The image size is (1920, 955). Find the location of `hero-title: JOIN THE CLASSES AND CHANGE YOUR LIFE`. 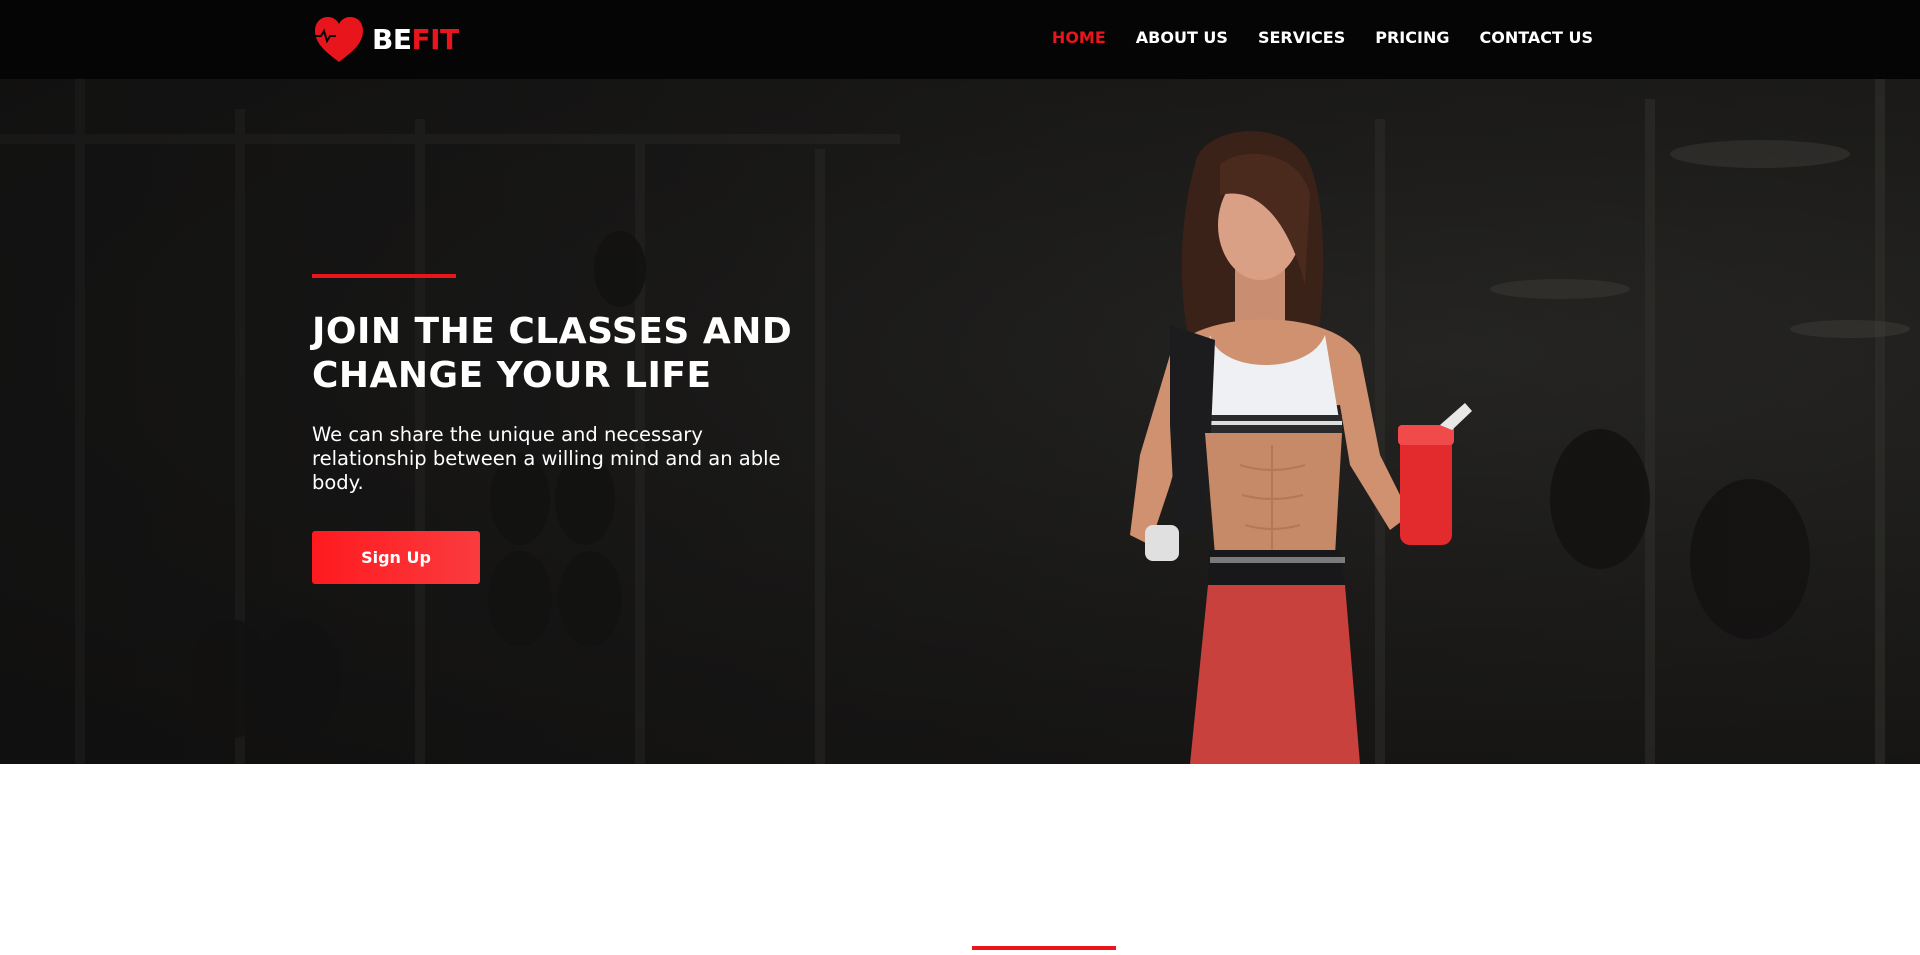

hero-title: JOIN THE CLASSES AND CHANGE YOUR LIFE is located at coordinates (552, 353).